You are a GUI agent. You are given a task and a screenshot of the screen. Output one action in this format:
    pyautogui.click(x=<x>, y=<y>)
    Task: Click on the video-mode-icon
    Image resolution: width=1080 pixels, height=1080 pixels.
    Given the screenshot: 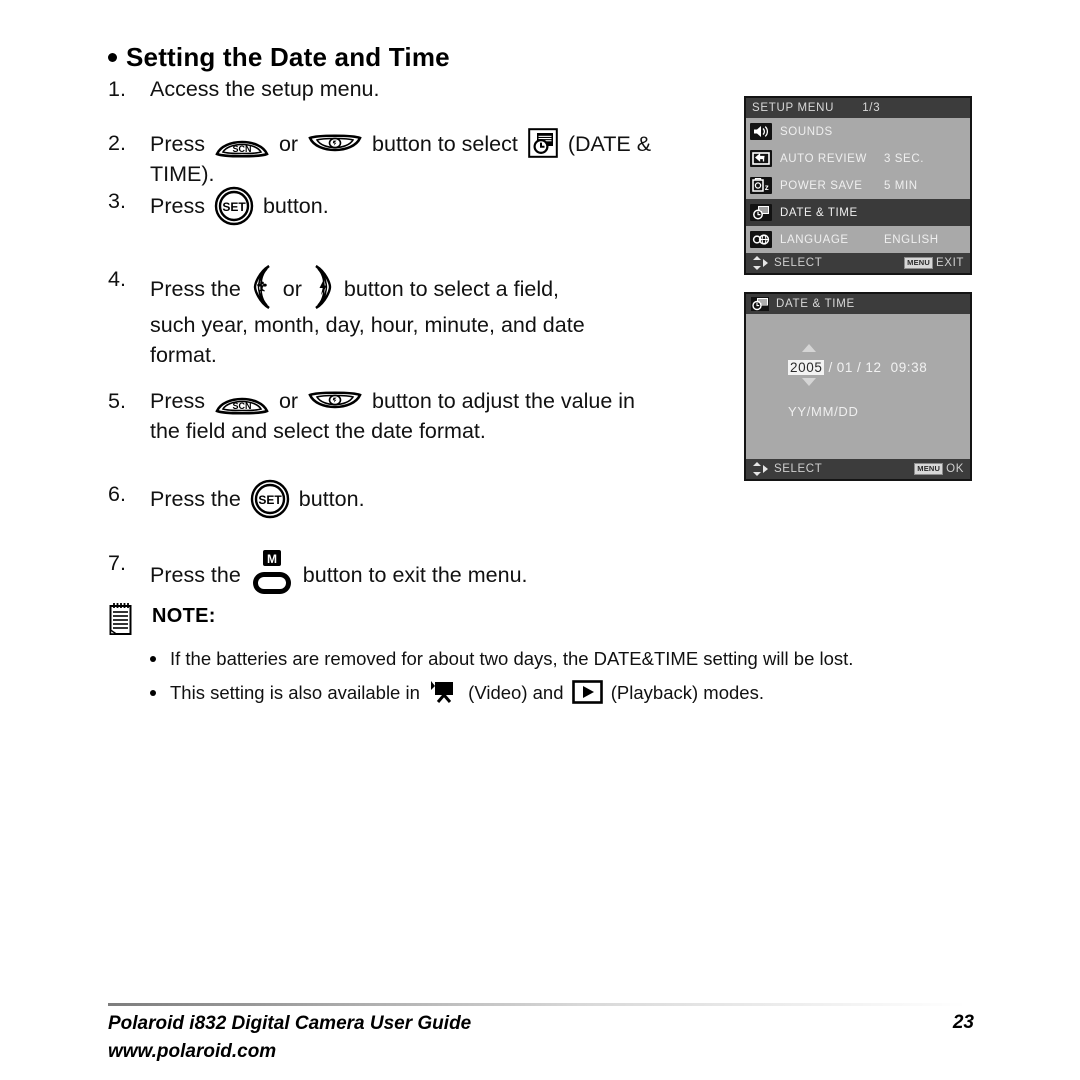 What is the action you would take?
    pyautogui.click(x=444, y=692)
    